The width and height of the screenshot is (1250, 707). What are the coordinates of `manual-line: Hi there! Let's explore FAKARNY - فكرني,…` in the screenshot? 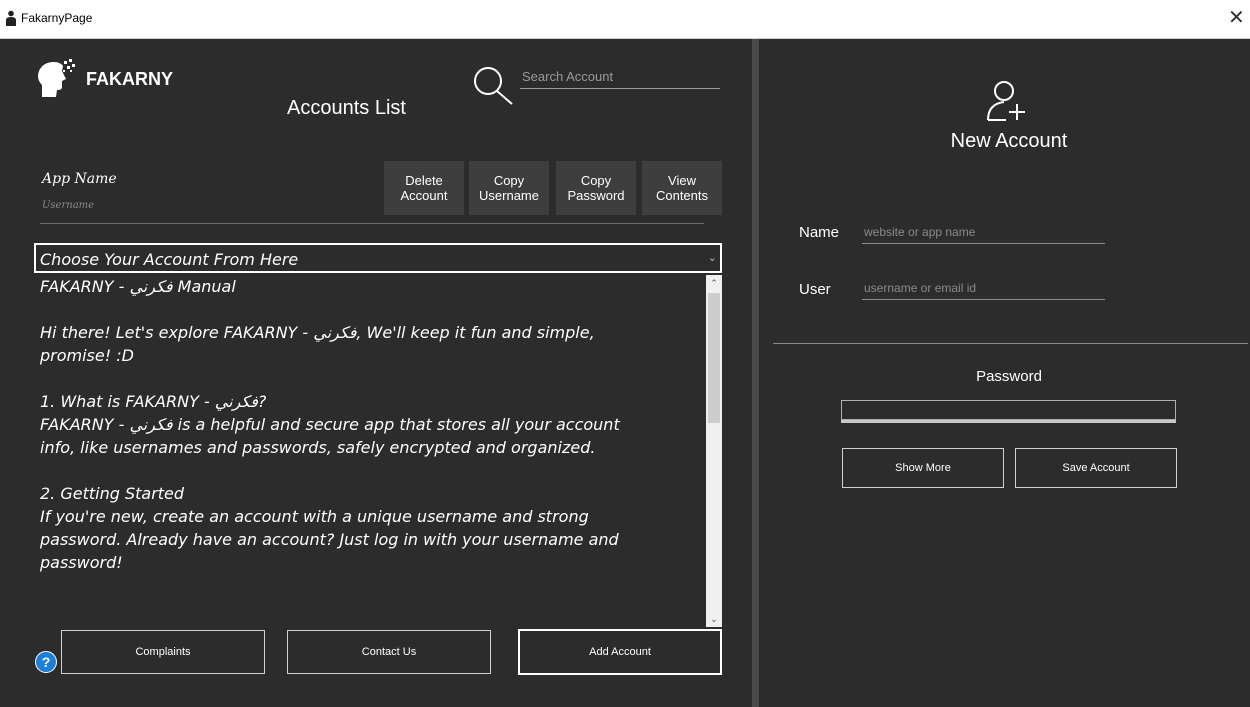 It's located at (317, 332).